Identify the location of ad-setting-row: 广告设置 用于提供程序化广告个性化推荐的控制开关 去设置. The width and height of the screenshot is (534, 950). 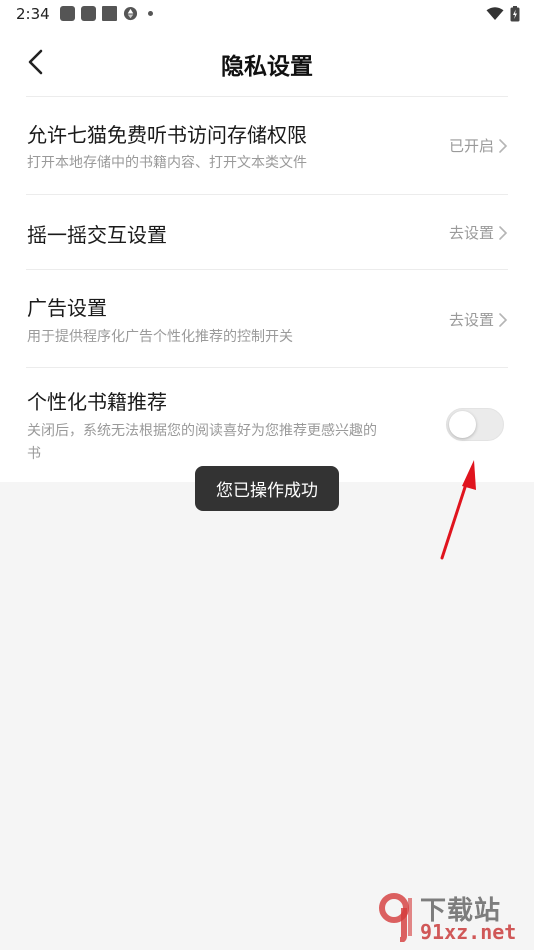
(267, 318).